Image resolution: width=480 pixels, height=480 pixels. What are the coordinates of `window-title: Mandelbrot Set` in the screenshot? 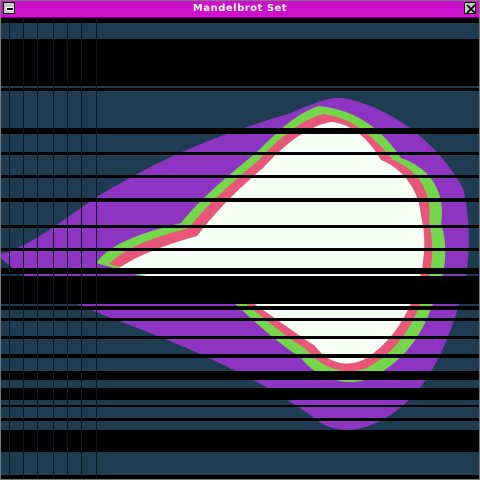 It's located at (240, 8).